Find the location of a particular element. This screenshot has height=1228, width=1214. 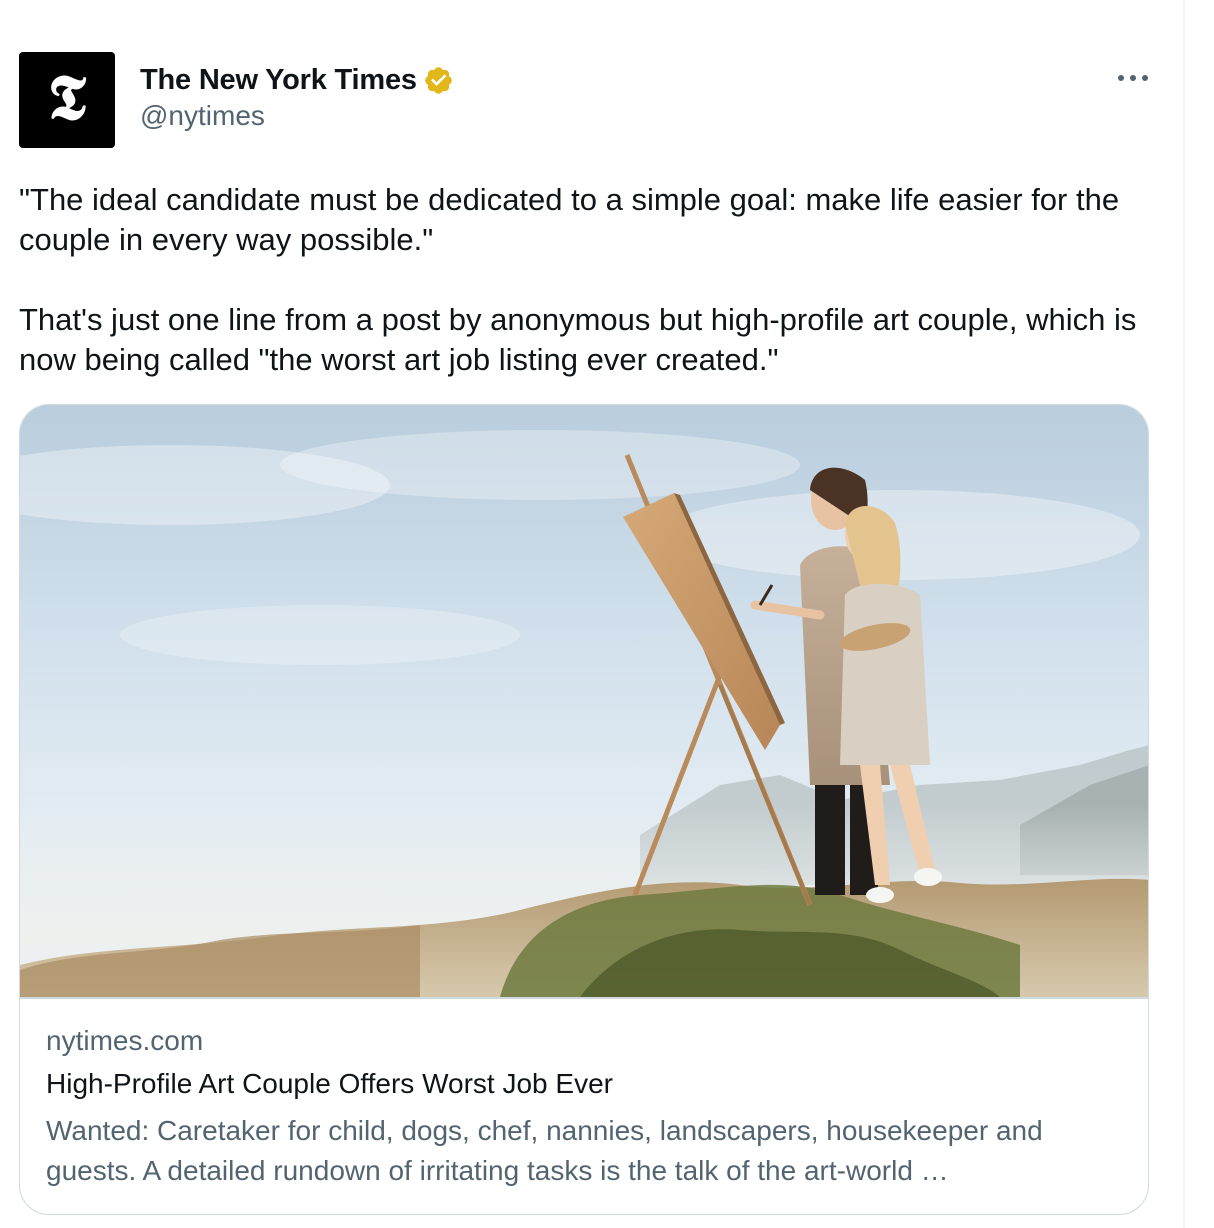

card-divider is located at coordinates (584, 998).